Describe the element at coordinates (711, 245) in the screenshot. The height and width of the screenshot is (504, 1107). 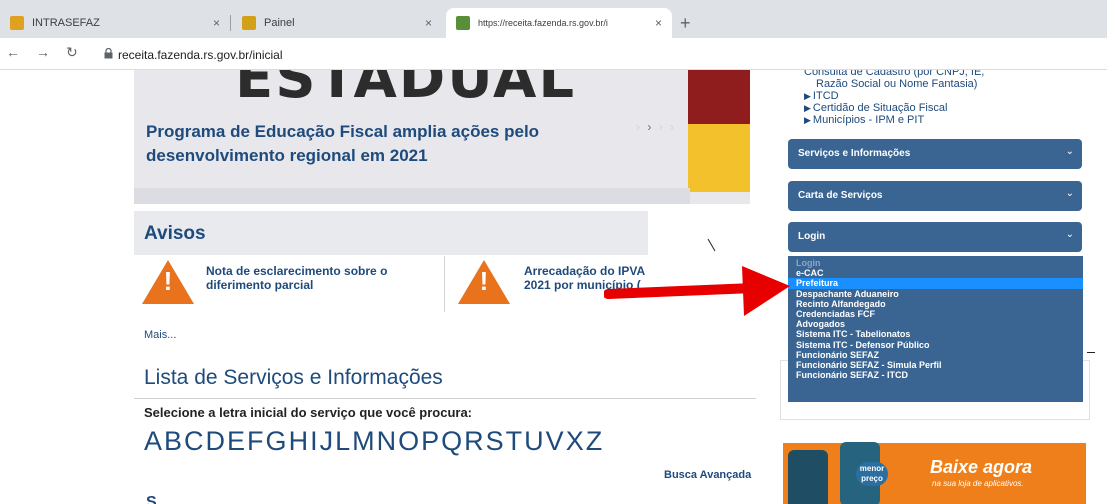
I see `mouse-cursor-icon` at that location.